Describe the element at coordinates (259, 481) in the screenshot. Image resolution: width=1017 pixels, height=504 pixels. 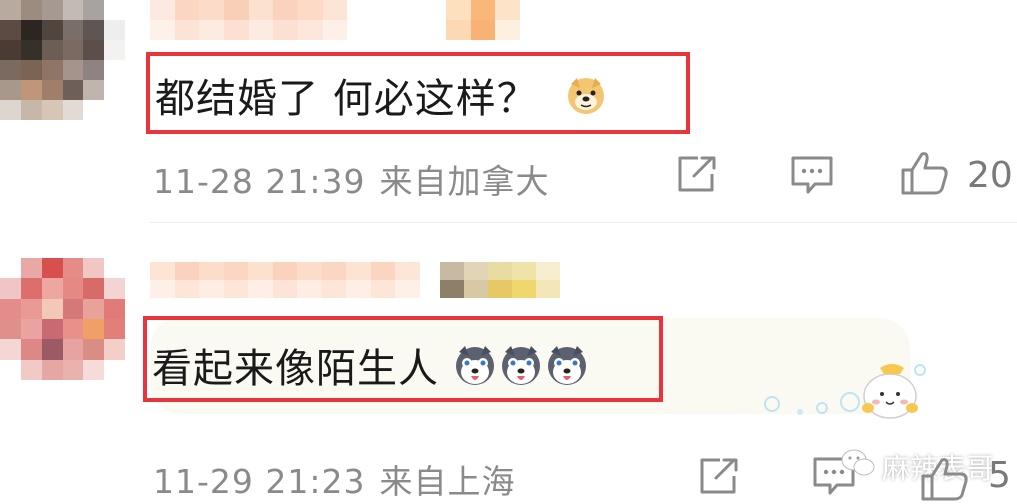
I see `comment-date: 11-29 21:23` at that location.